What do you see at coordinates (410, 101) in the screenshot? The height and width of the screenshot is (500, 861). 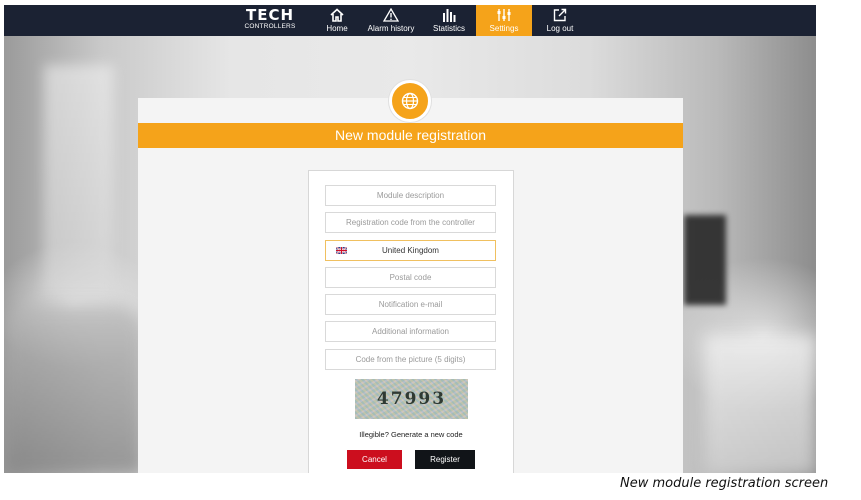 I see `globe-icon` at bounding box center [410, 101].